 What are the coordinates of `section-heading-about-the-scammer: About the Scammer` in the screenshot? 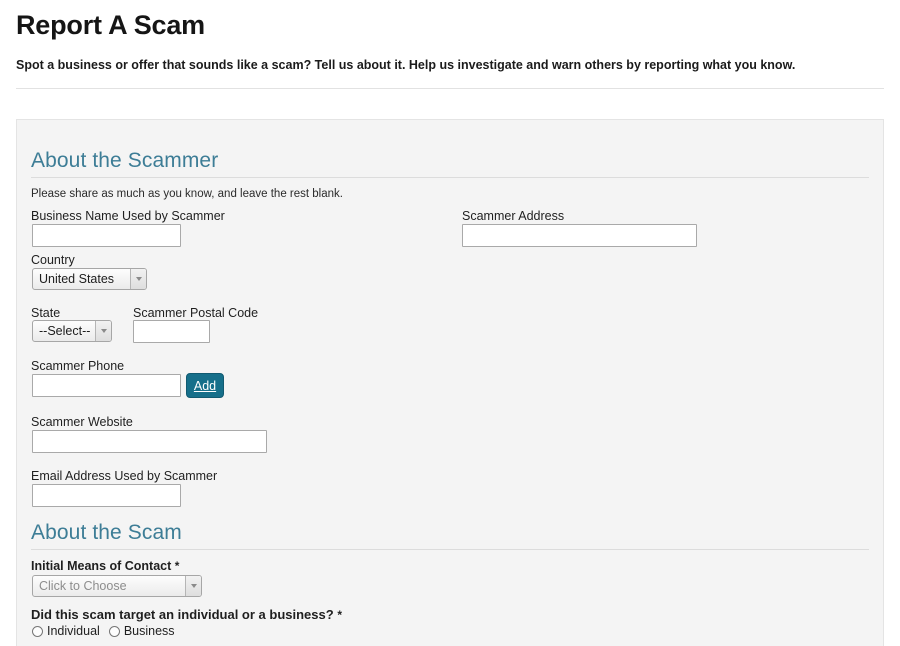 It's located at (125, 160).